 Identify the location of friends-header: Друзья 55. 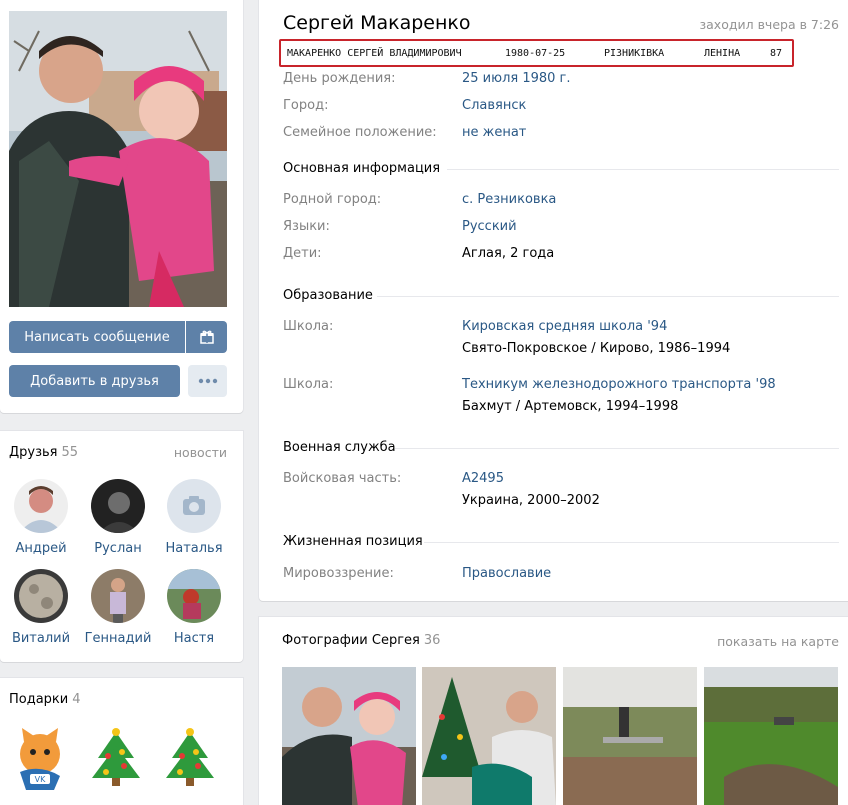
(43, 452).